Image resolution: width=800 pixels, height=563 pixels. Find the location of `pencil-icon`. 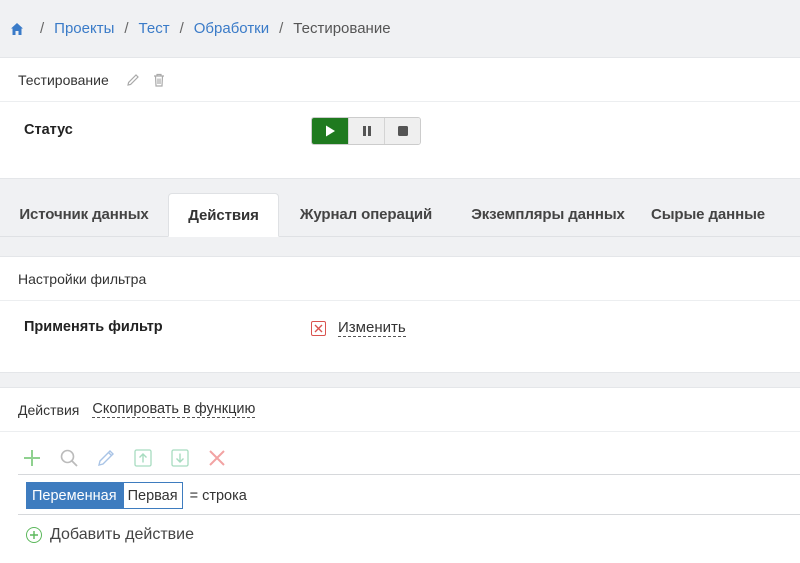

pencil-icon is located at coordinates (133, 80).